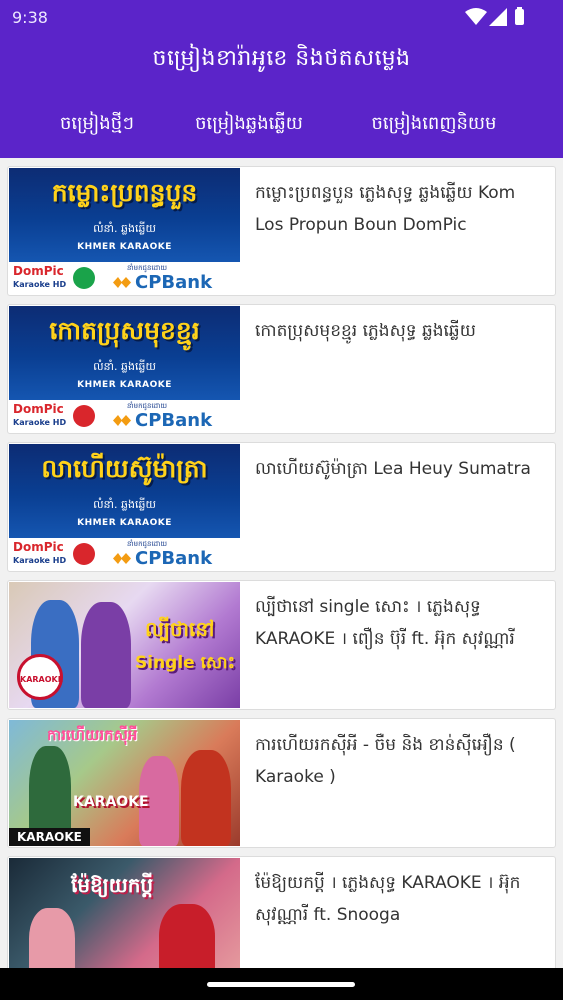  I want to click on thumbnail-headline: ការហើយរកស៊ីអី, so click(92, 735).